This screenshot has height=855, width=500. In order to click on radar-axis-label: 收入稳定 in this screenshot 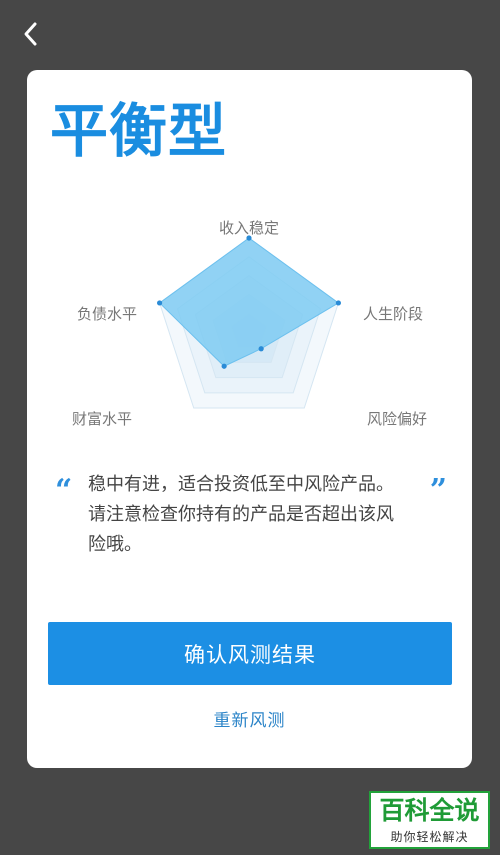, I will do `click(249, 228)`.